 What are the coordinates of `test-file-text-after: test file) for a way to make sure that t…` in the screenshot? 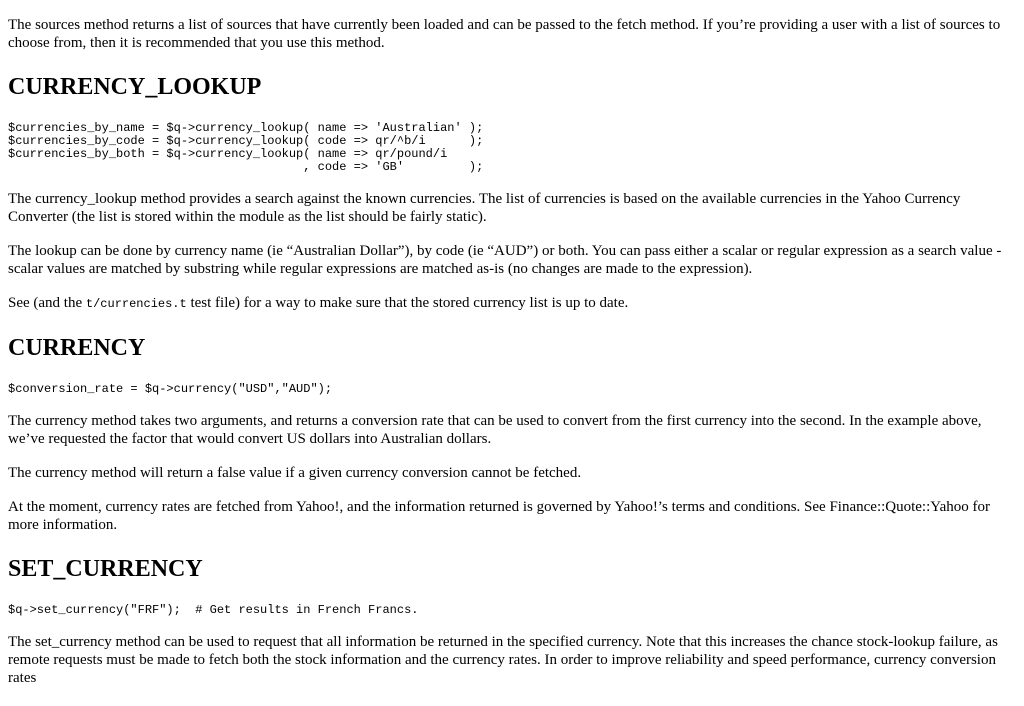 It's located at (407, 303).